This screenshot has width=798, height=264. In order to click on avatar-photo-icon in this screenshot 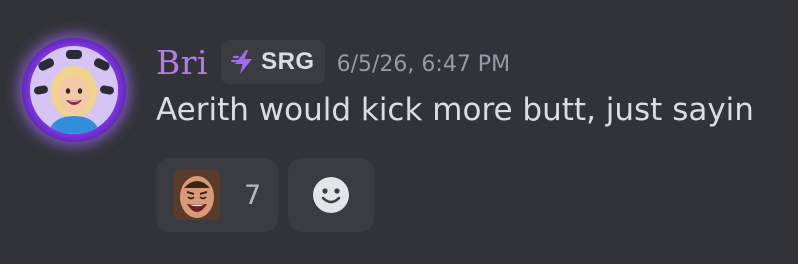, I will do `click(74, 90)`.